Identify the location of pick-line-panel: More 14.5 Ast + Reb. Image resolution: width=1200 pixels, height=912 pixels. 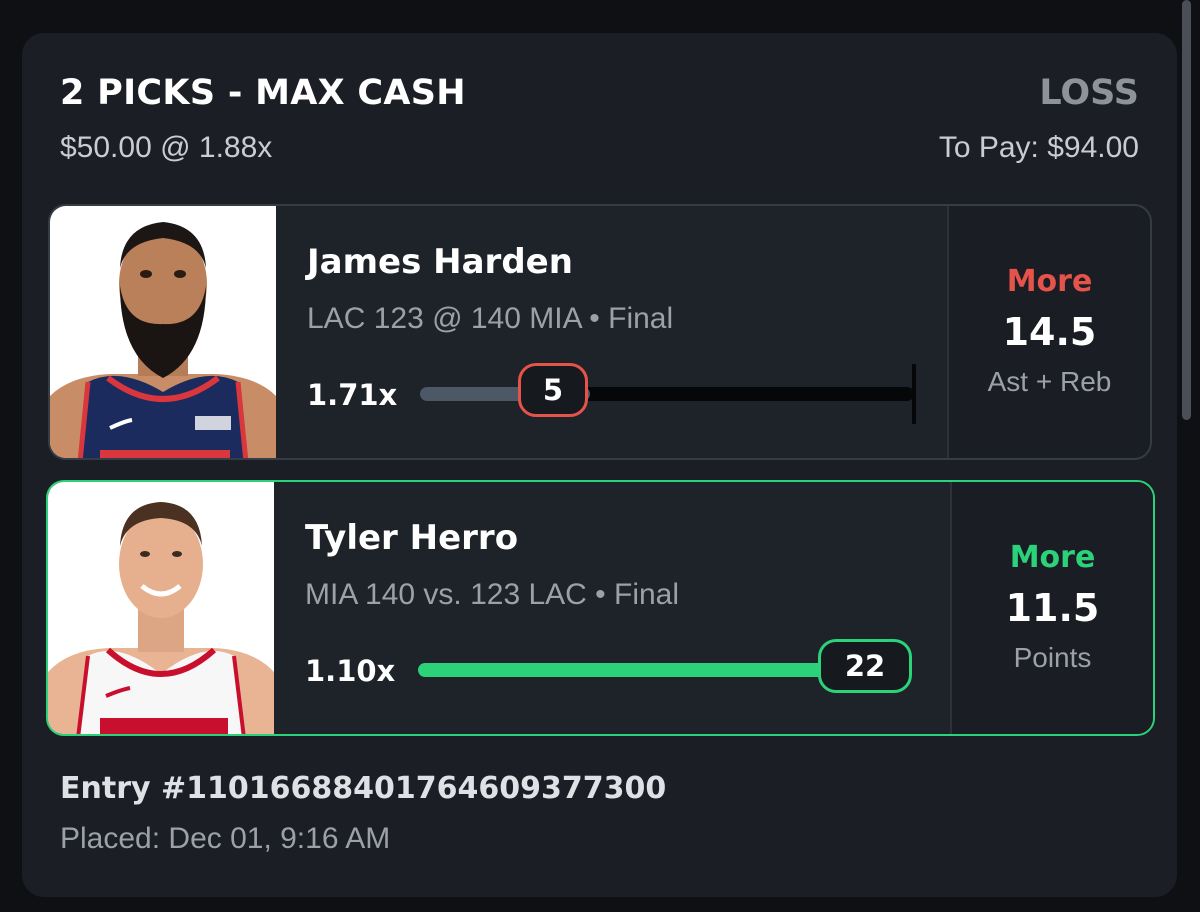
(1048, 332).